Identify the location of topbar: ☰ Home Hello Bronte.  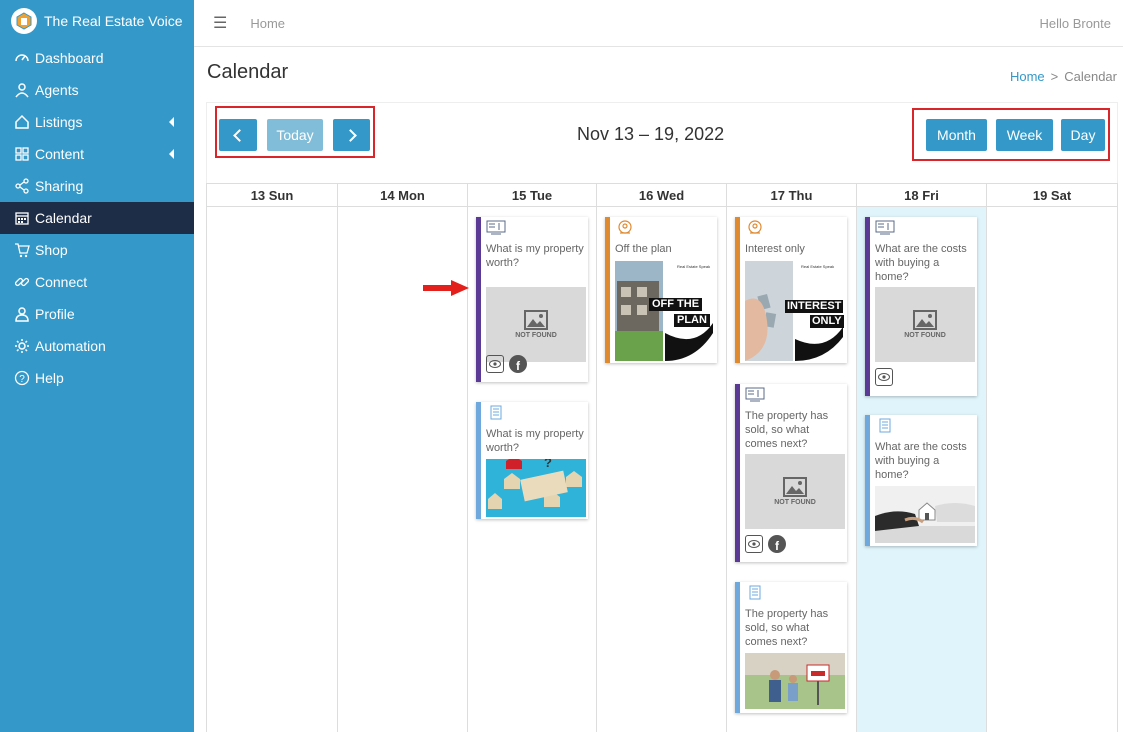
(658, 23).